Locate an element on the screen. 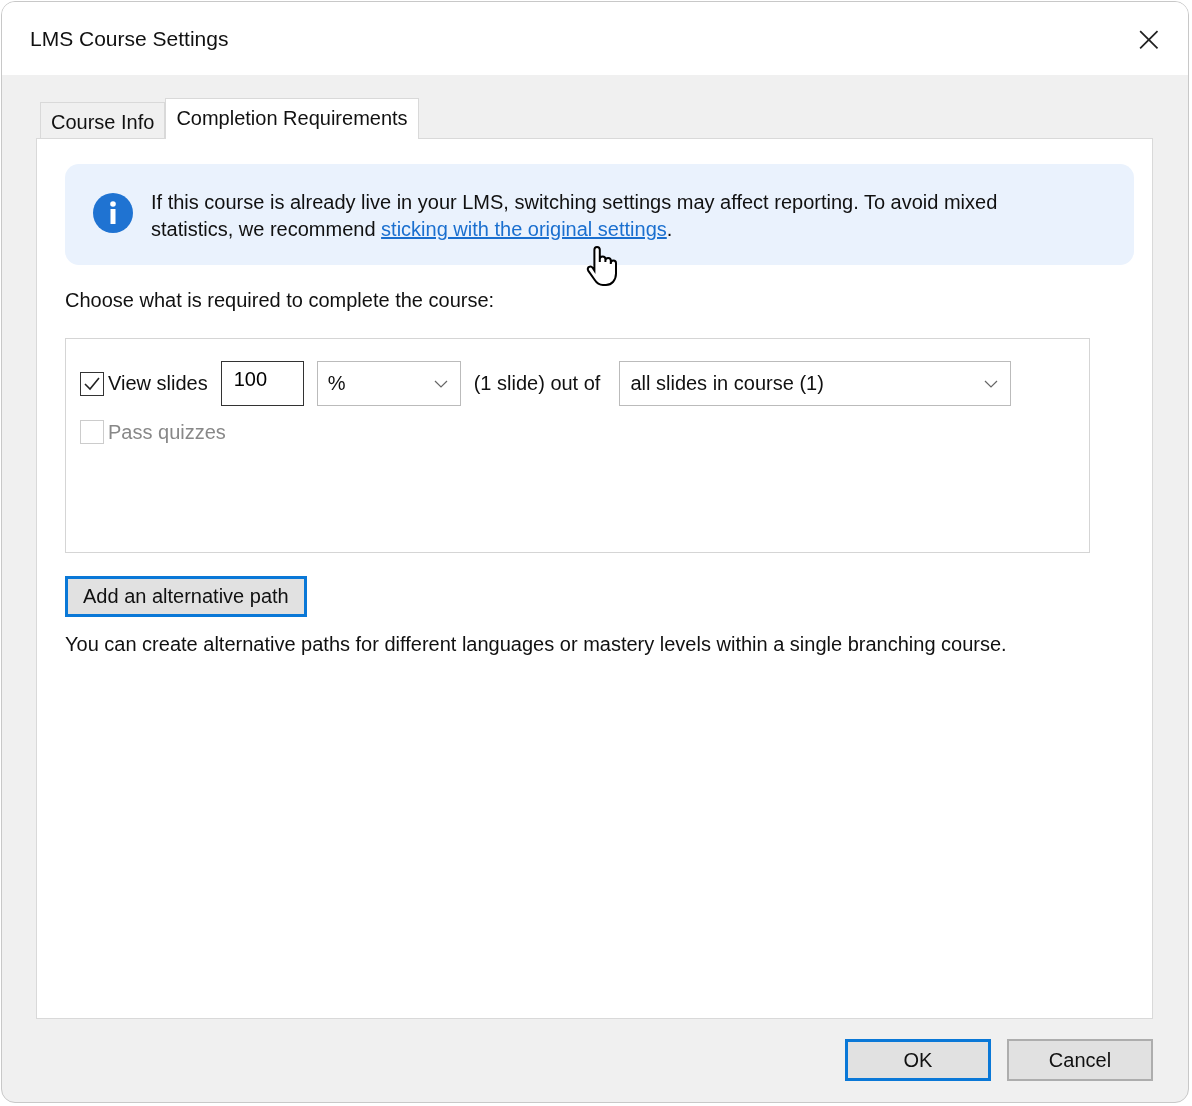 The height and width of the screenshot is (1106, 1192). window-title: LMS Course Settings is located at coordinates (129, 38).